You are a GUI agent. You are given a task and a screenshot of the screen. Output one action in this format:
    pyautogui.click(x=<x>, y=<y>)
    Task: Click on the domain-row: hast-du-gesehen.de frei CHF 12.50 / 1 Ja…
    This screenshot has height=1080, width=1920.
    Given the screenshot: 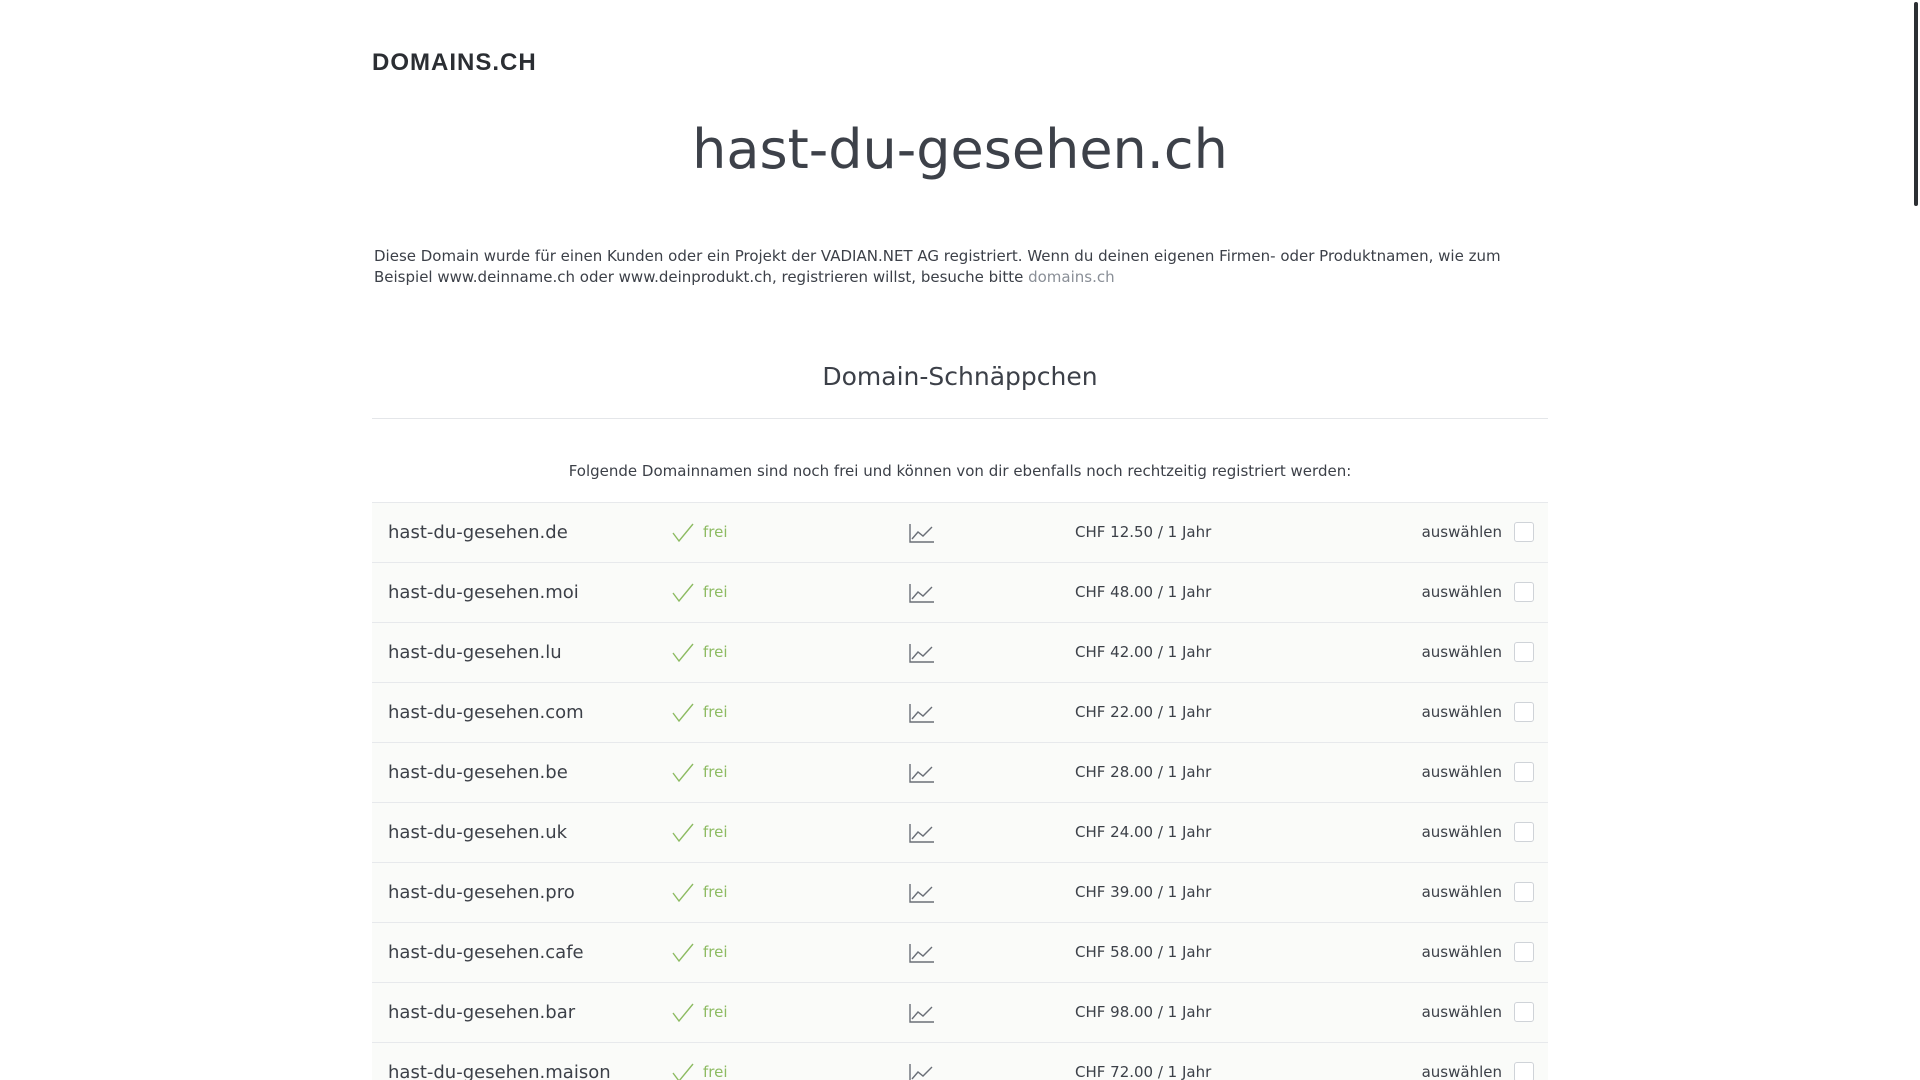 What is the action you would take?
    pyautogui.click(x=960, y=533)
    